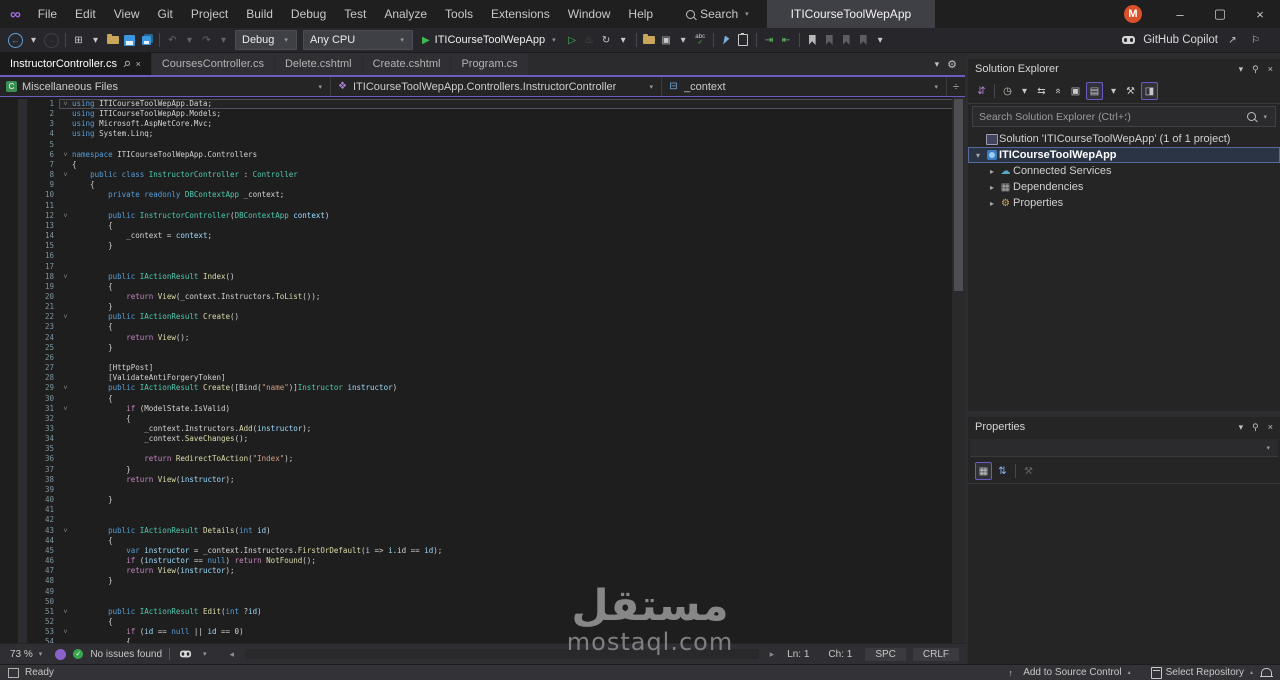 The image size is (1280, 680). Describe the element at coordinates (482, 640) in the screenshot. I see `code-line-54: 54 {` at that location.